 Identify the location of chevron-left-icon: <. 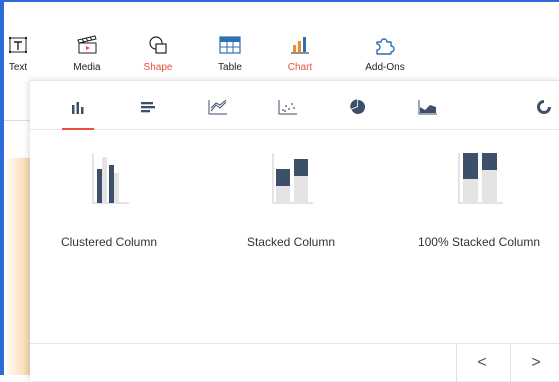
(482, 362).